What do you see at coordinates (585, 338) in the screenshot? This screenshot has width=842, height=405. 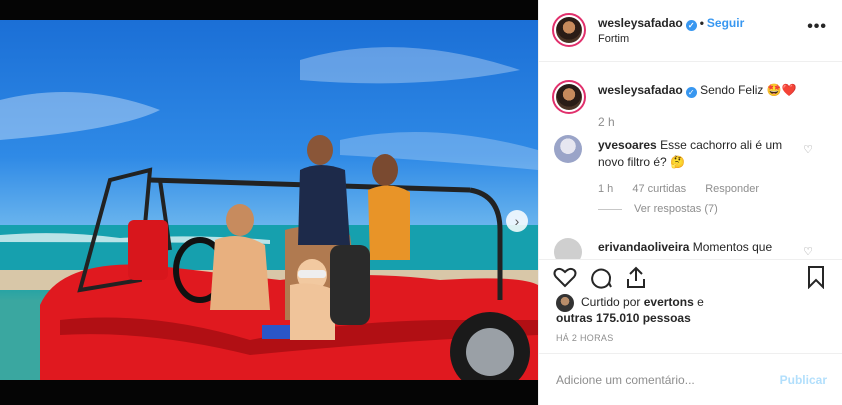 I see `post-timestamp: HÁ 2 HORAS` at bounding box center [585, 338].